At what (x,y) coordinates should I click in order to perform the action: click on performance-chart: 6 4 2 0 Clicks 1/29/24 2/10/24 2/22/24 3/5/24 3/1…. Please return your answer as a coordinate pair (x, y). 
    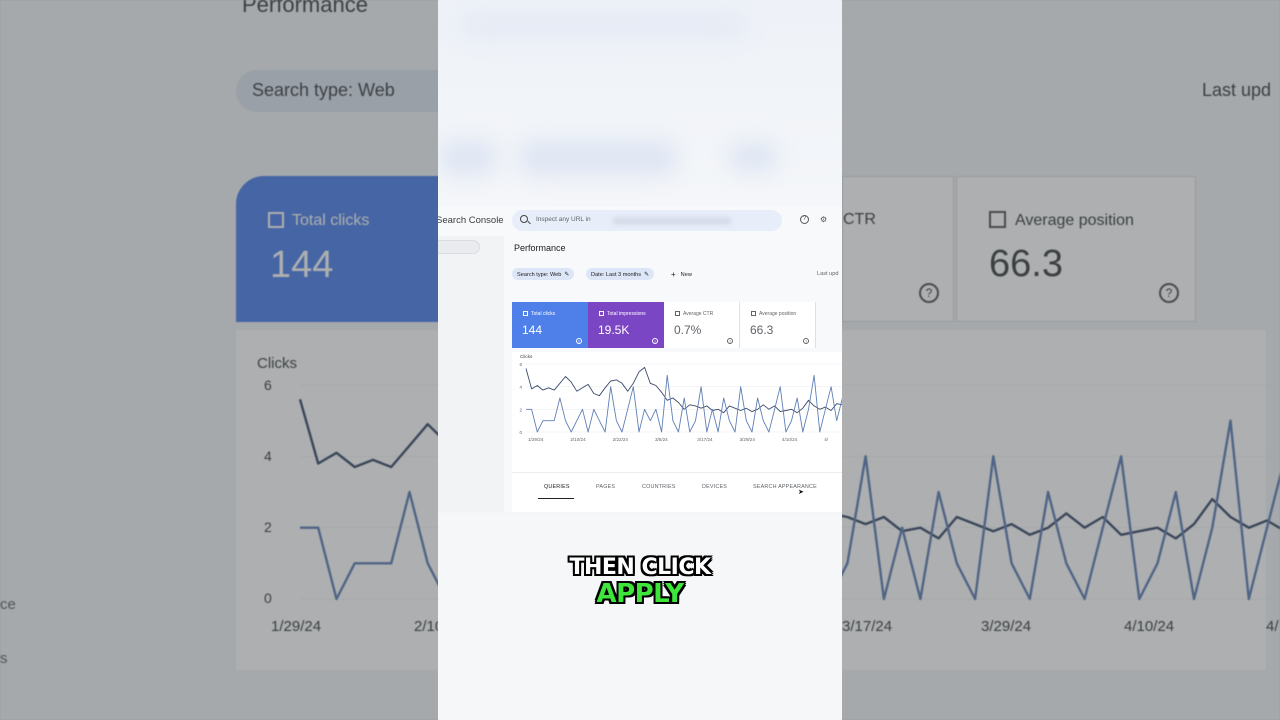
    Looking at the image, I should click on (677, 417).